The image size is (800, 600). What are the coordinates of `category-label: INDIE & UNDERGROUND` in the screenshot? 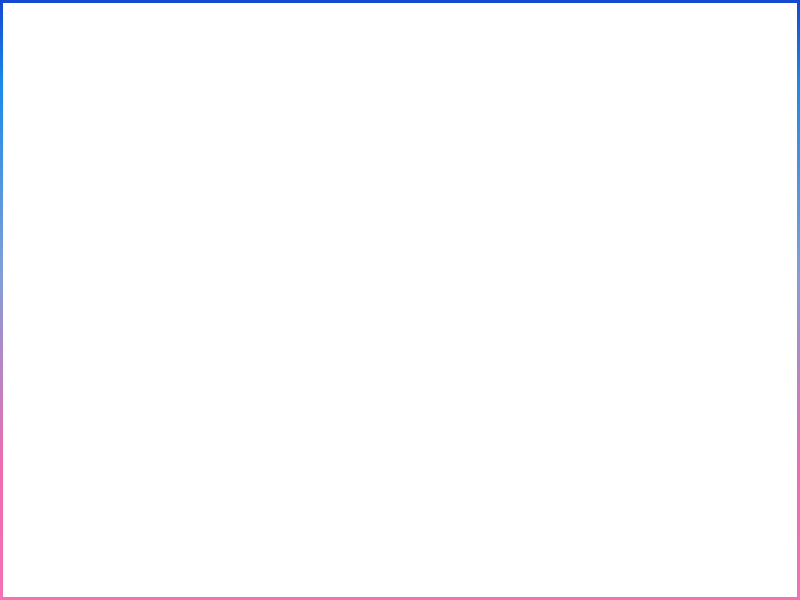 It's located at (113, 506).